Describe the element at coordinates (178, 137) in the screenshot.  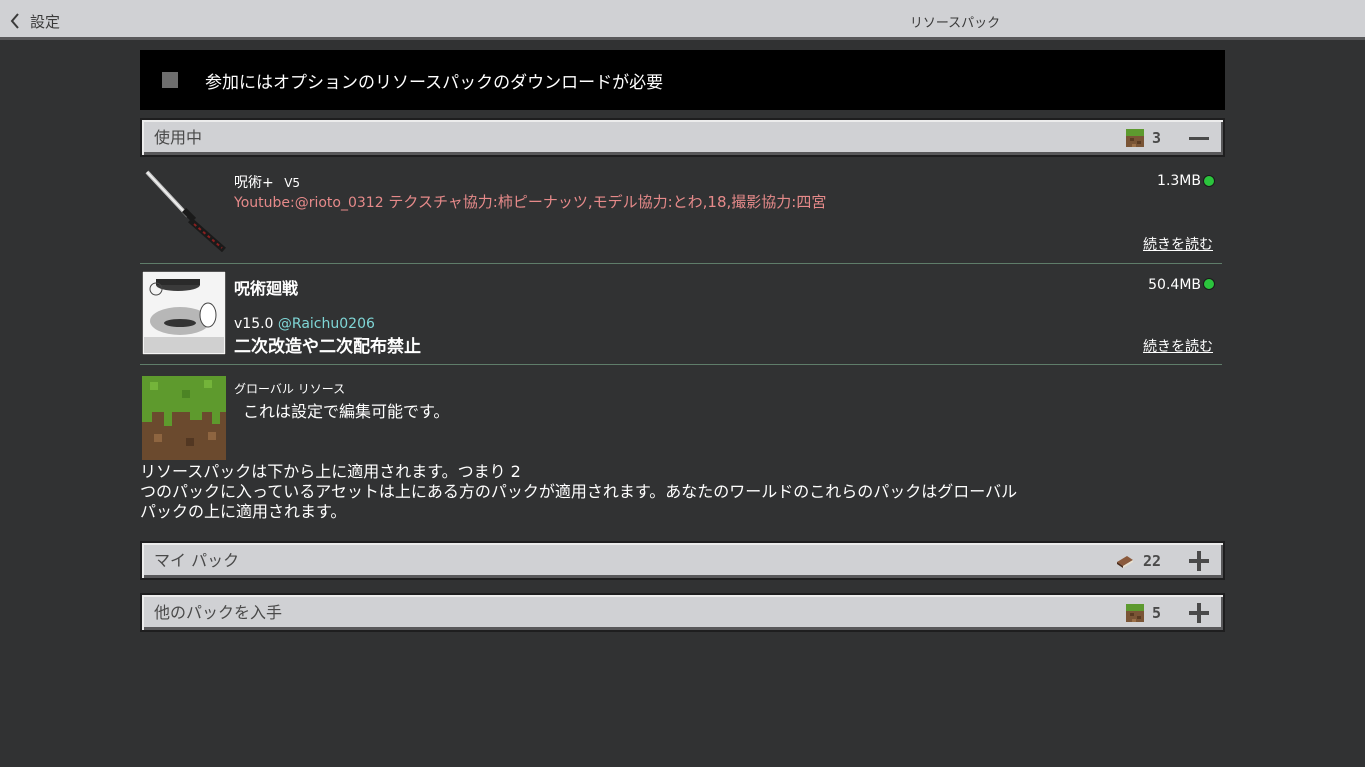
I see `active-section-title: 使用中` at that location.